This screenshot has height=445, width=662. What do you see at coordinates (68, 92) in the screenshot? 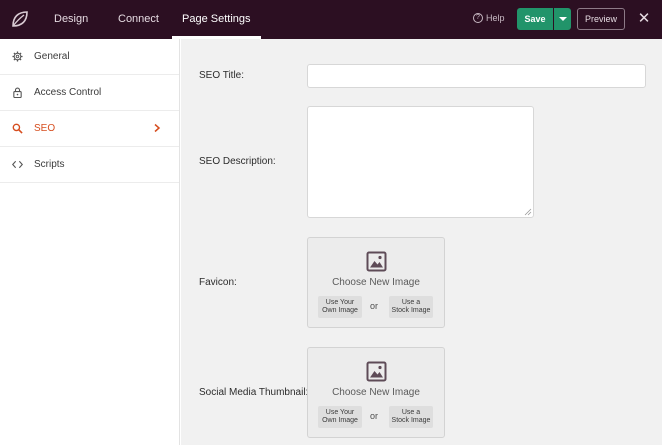
I see `sidebar-item-label: Access Control` at bounding box center [68, 92].